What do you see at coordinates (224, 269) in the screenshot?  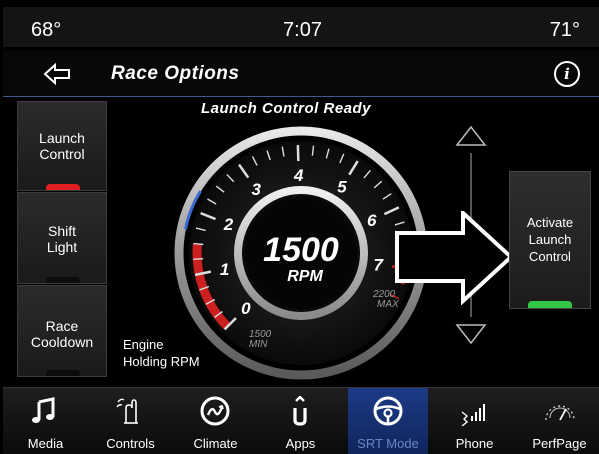 I see `gauge-tick-label: 1` at bounding box center [224, 269].